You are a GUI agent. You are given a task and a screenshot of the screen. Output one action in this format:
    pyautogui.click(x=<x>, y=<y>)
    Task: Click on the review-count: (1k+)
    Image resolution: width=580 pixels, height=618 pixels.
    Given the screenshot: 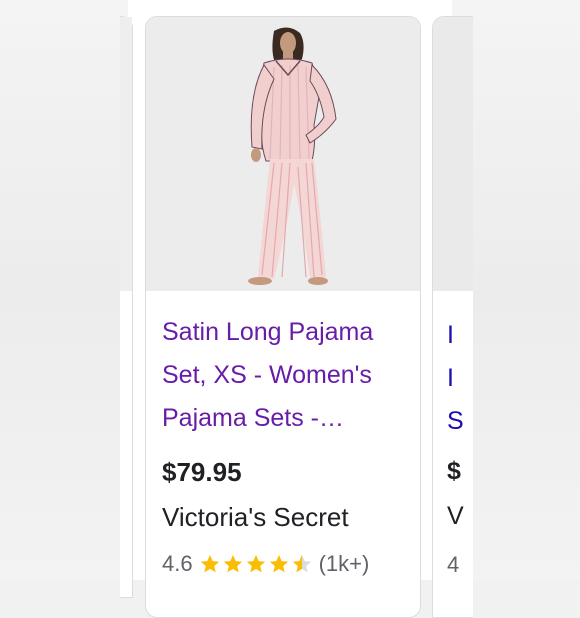 What is the action you would take?
    pyautogui.click(x=344, y=563)
    